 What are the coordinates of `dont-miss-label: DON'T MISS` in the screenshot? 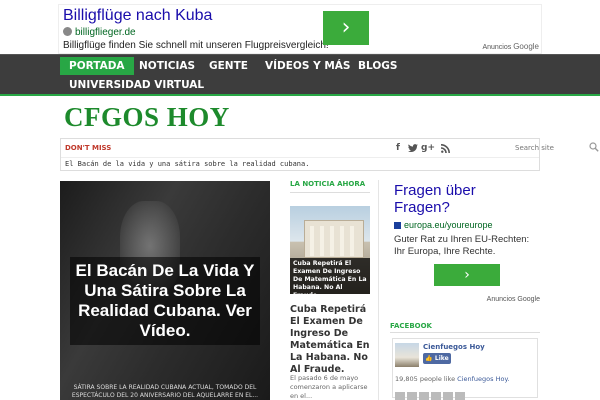 It's located at (88, 148).